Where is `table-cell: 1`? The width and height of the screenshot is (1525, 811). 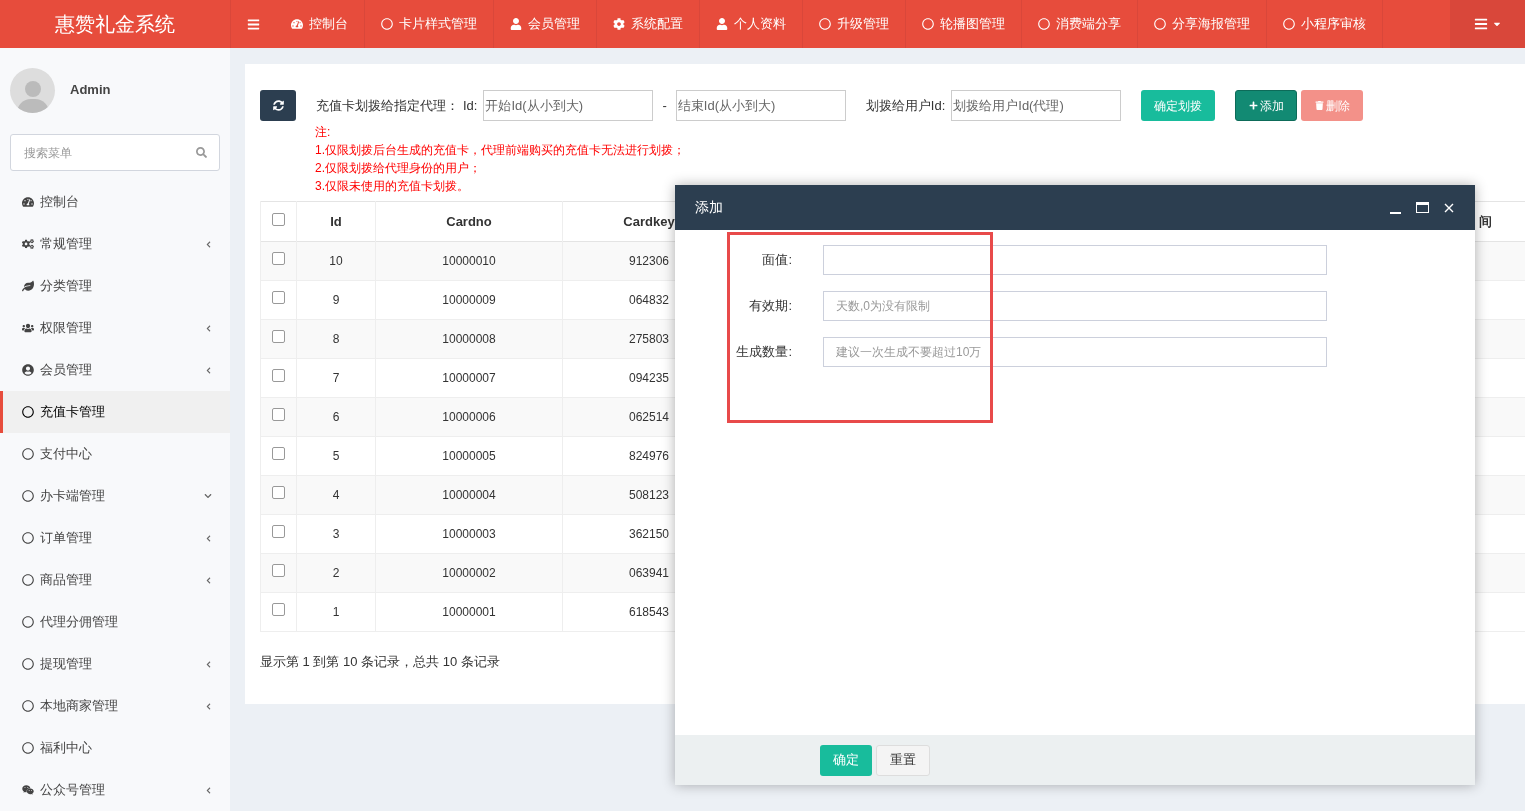 table-cell: 1 is located at coordinates (336, 612).